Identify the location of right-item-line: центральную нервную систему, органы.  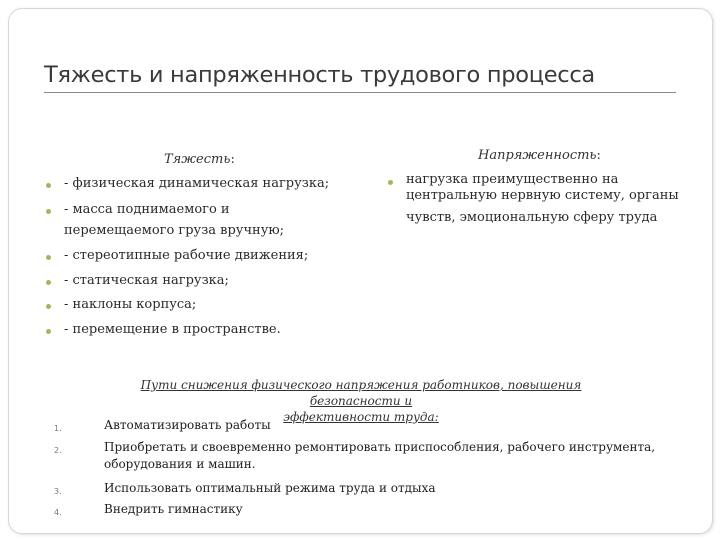
(542, 195).